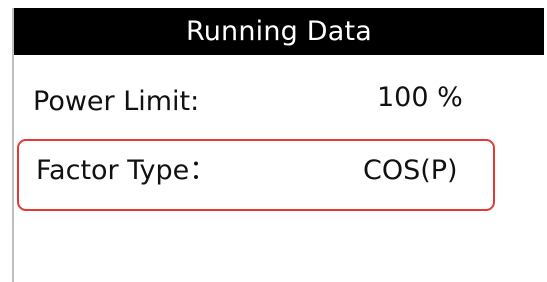 The image size is (547, 282). I want to click on power-limit-label: Power Limit:, so click(116, 101).